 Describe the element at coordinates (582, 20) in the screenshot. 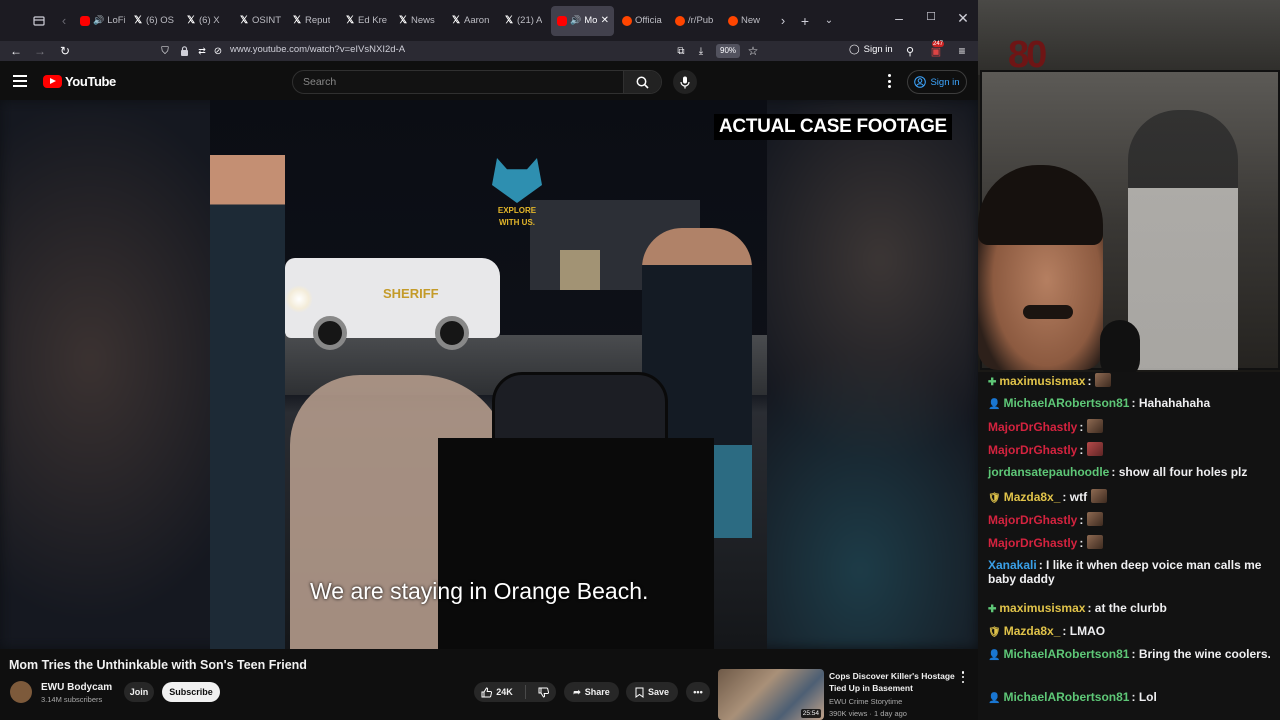

I see `browser-tab: 🔊 Mo ✕` at that location.